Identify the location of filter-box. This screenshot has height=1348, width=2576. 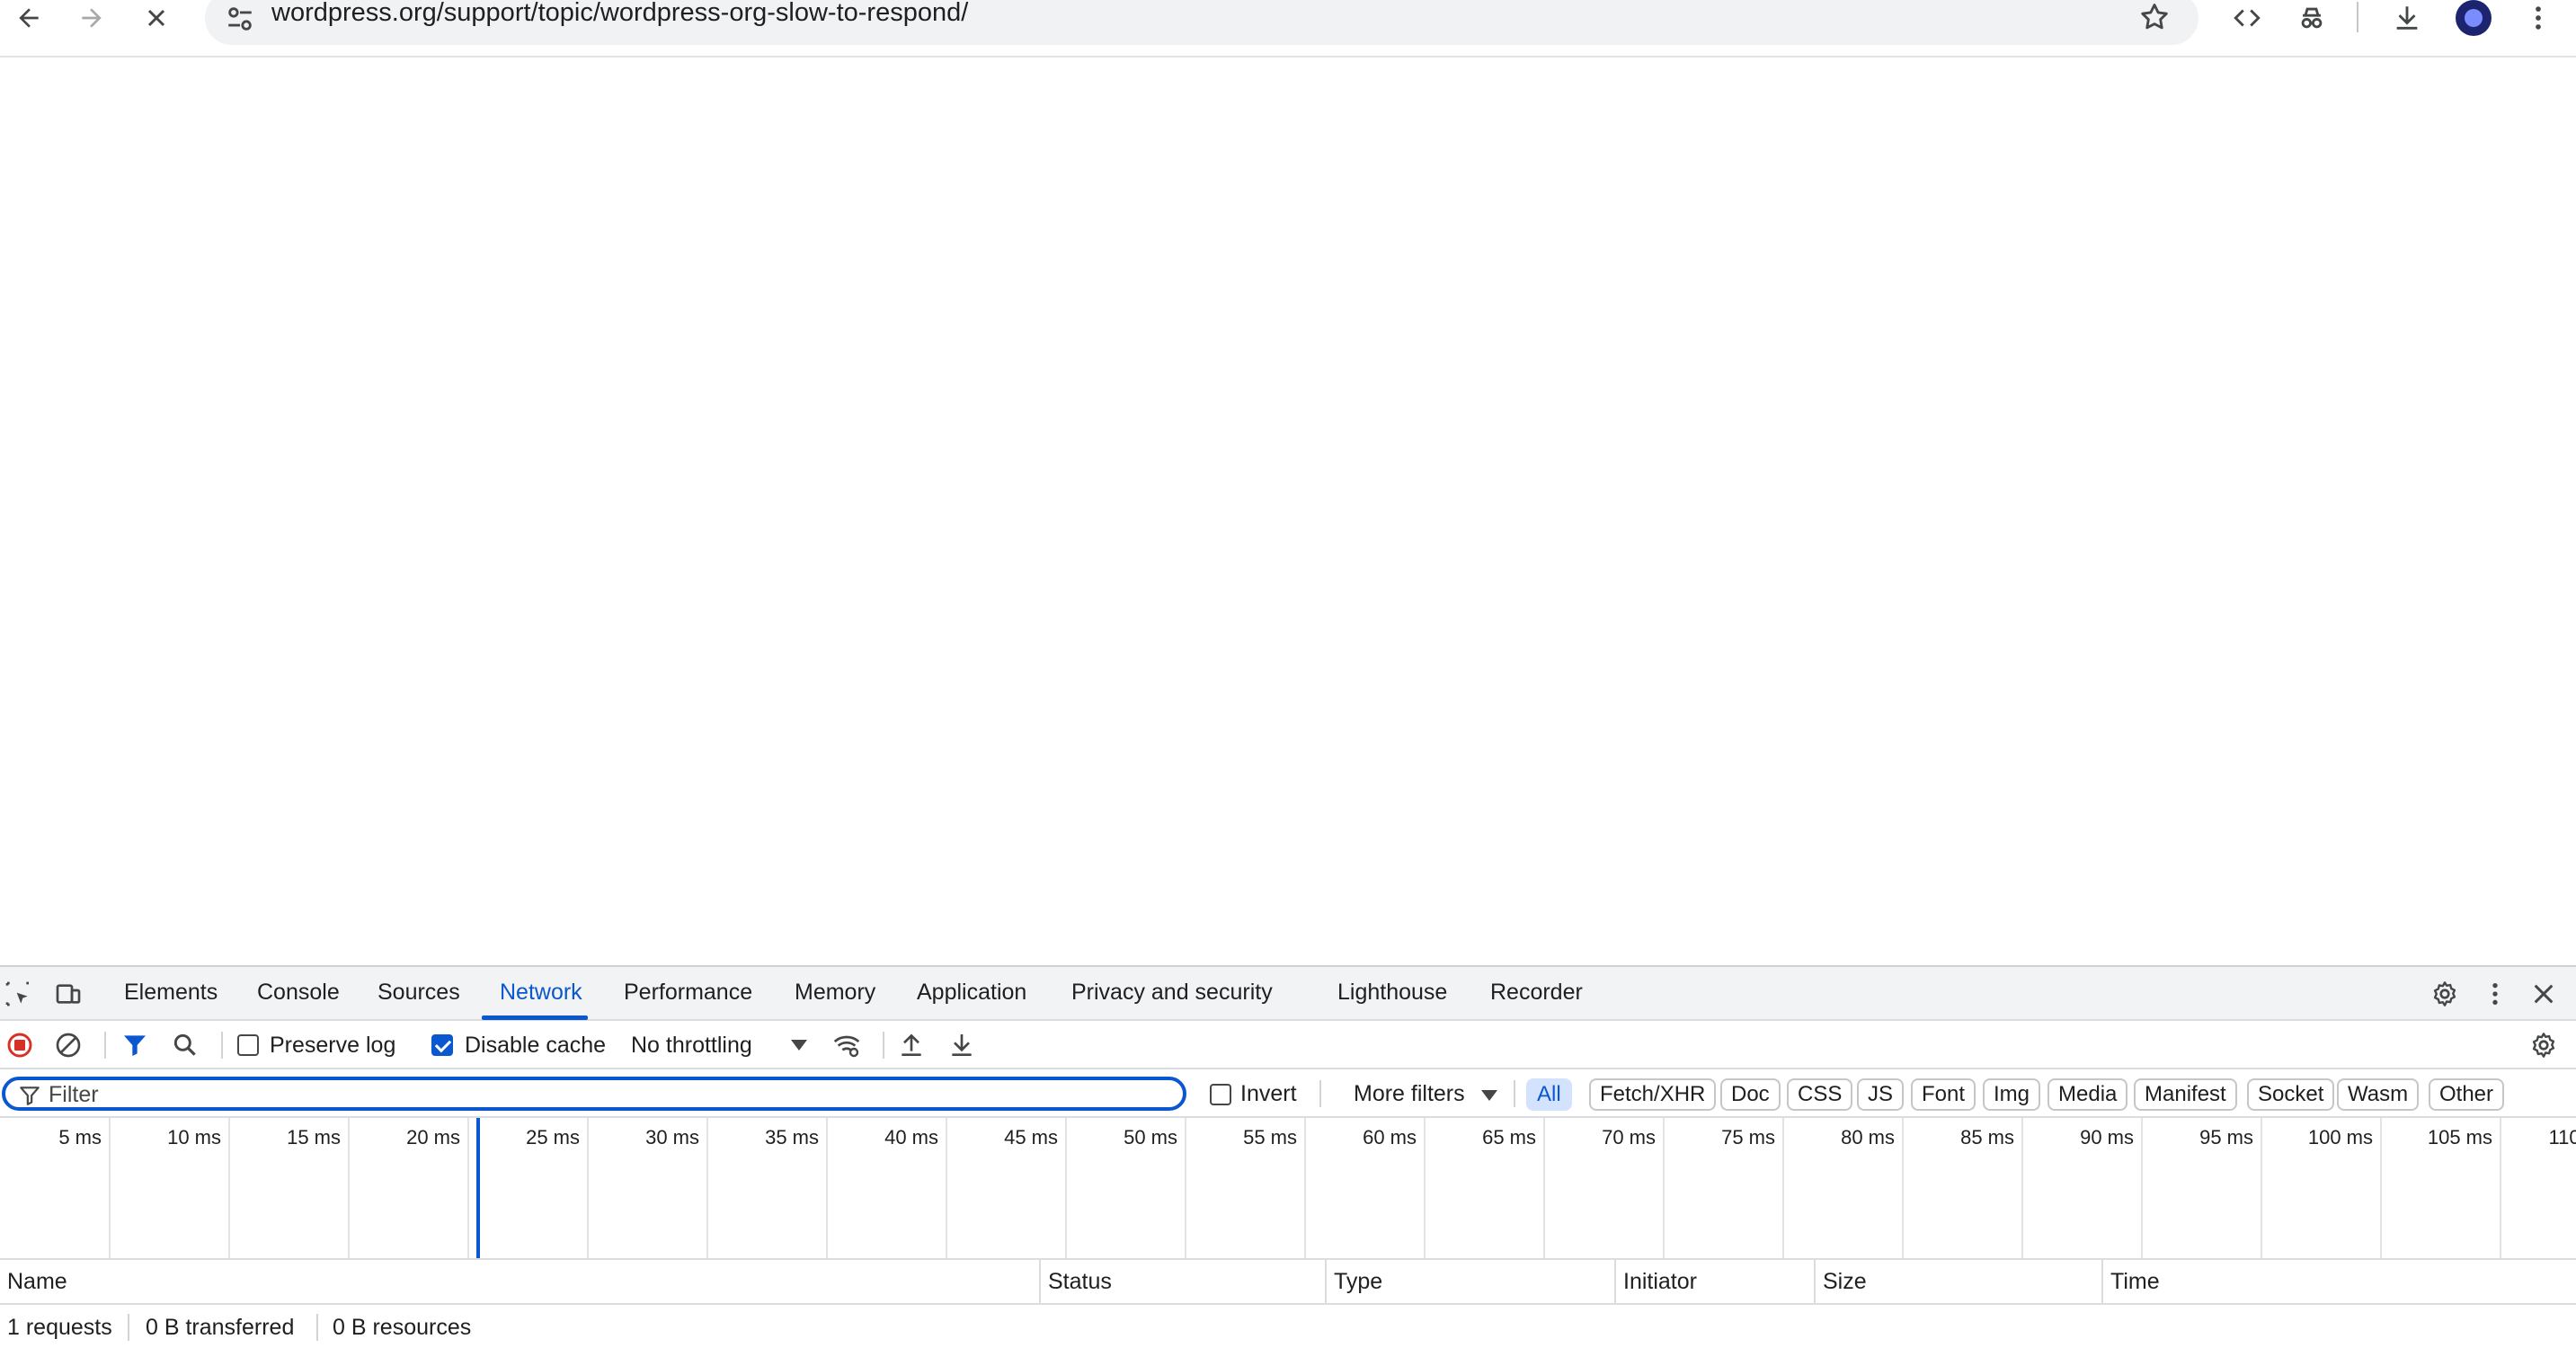
(594, 1094).